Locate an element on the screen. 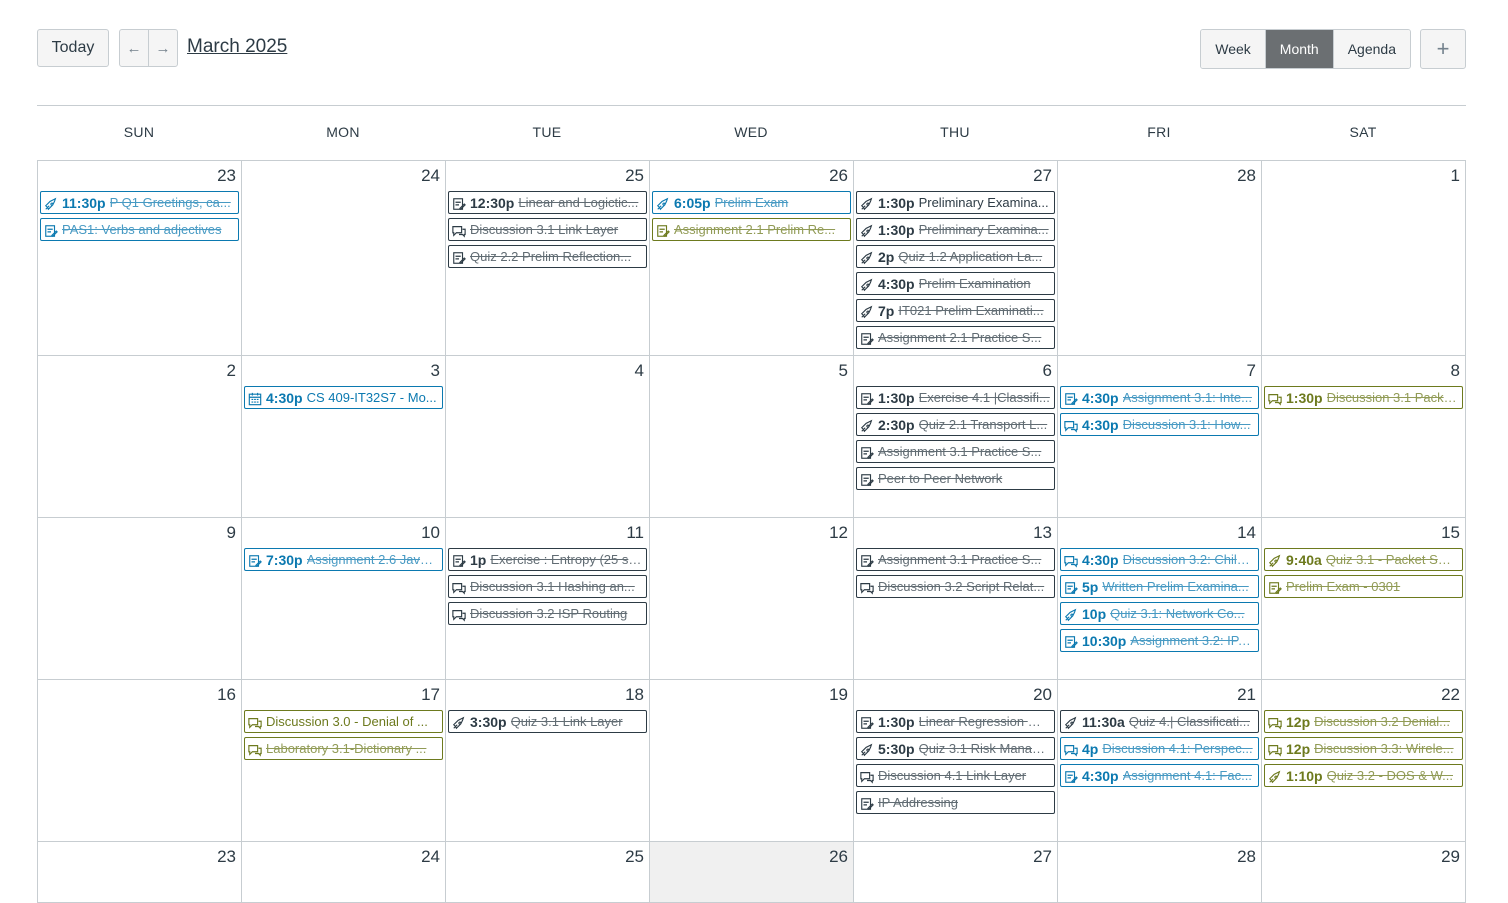  week-view-button: Week is located at coordinates (1233, 49).